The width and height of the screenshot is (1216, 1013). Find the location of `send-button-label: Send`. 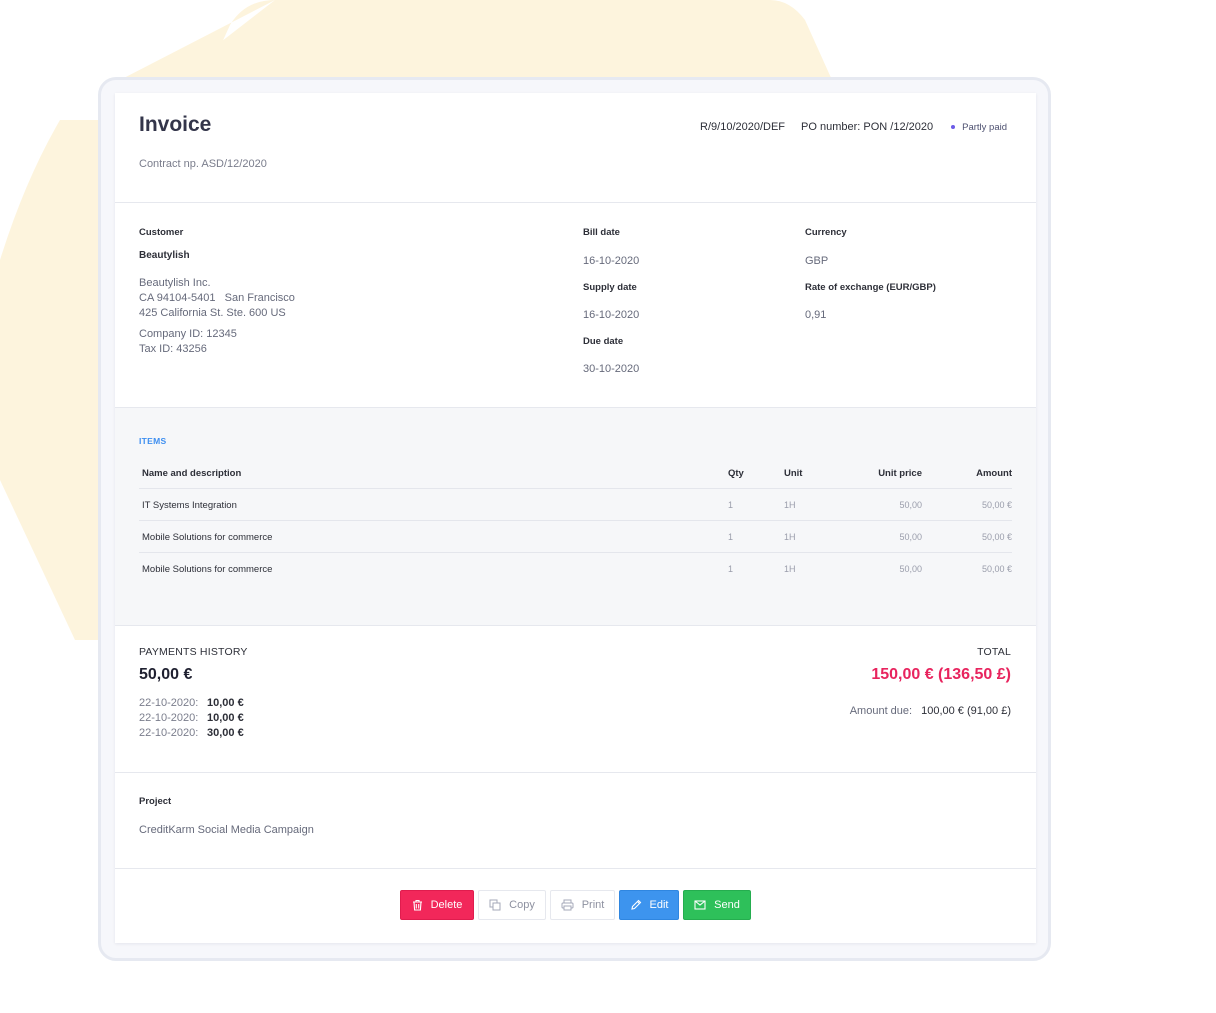

send-button-label: Send is located at coordinates (727, 905).